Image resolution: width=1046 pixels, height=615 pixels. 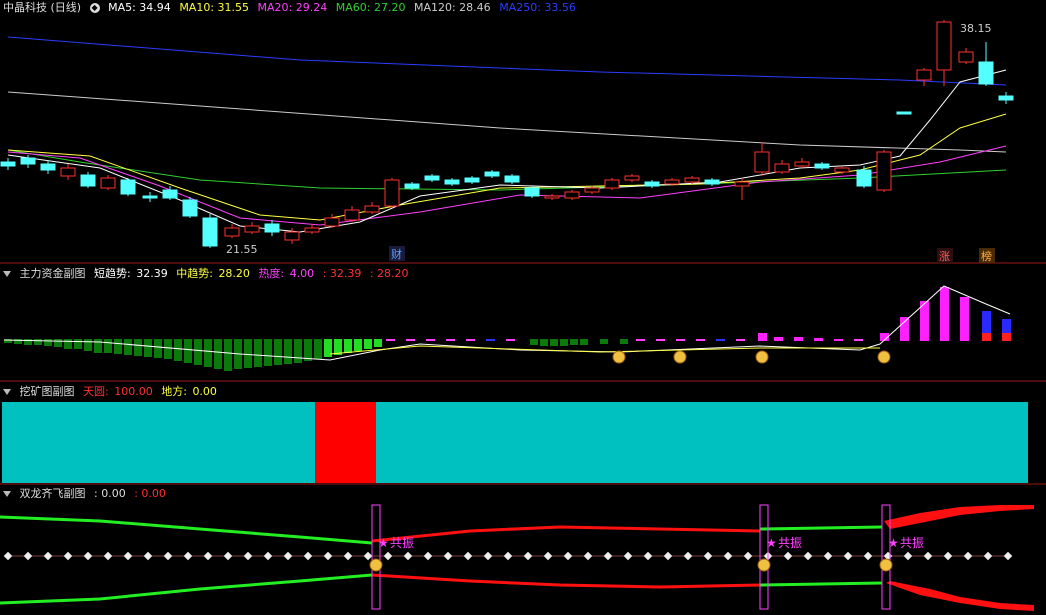 What do you see at coordinates (186, 589) in the screenshot?
I see `lower-green-step` at bounding box center [186, 589].